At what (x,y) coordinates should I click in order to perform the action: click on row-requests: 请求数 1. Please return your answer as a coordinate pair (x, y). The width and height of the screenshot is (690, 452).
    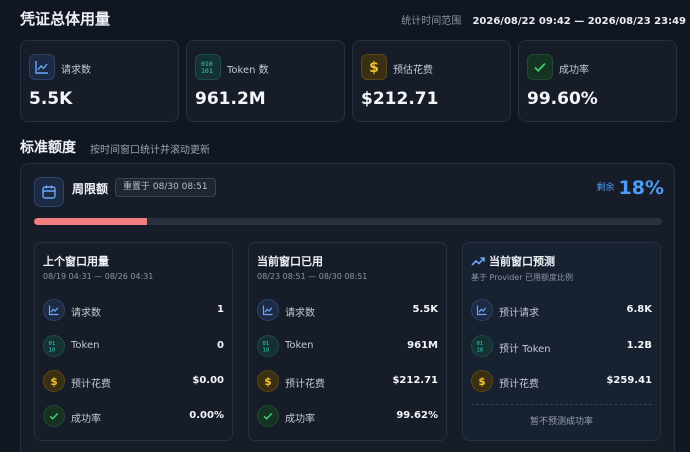
    Looking at the image, I should click on (133, 310).